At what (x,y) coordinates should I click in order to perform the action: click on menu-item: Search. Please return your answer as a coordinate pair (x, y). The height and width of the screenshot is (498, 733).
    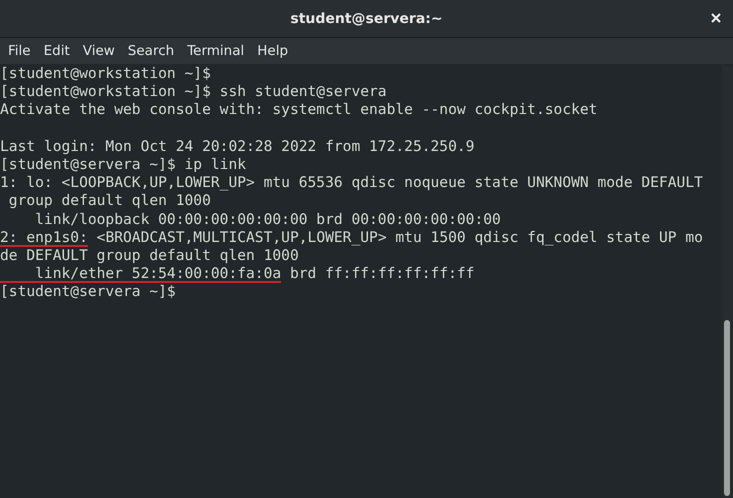
    Looking at the image, I should click on (151, 51).